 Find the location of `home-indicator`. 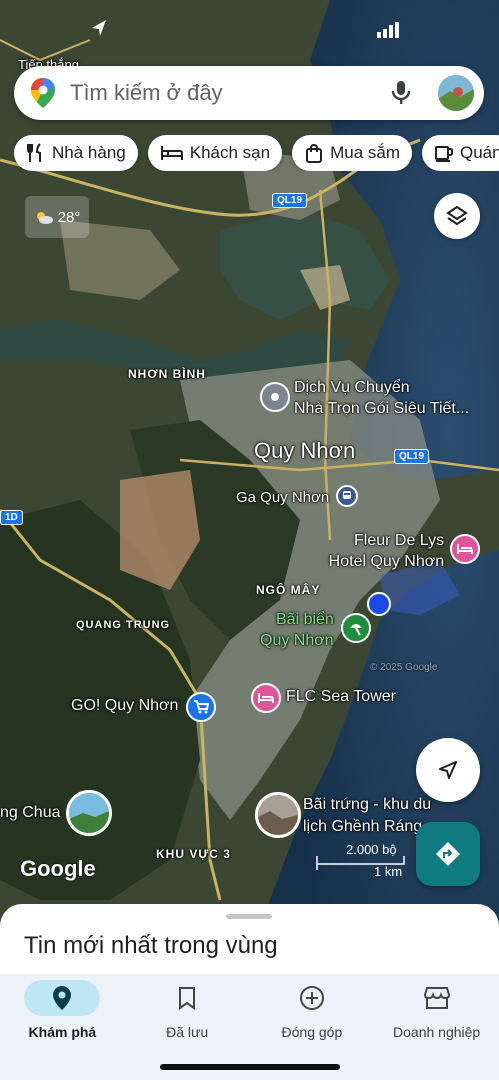

home-indicator is located at coordinates (250, 1067).